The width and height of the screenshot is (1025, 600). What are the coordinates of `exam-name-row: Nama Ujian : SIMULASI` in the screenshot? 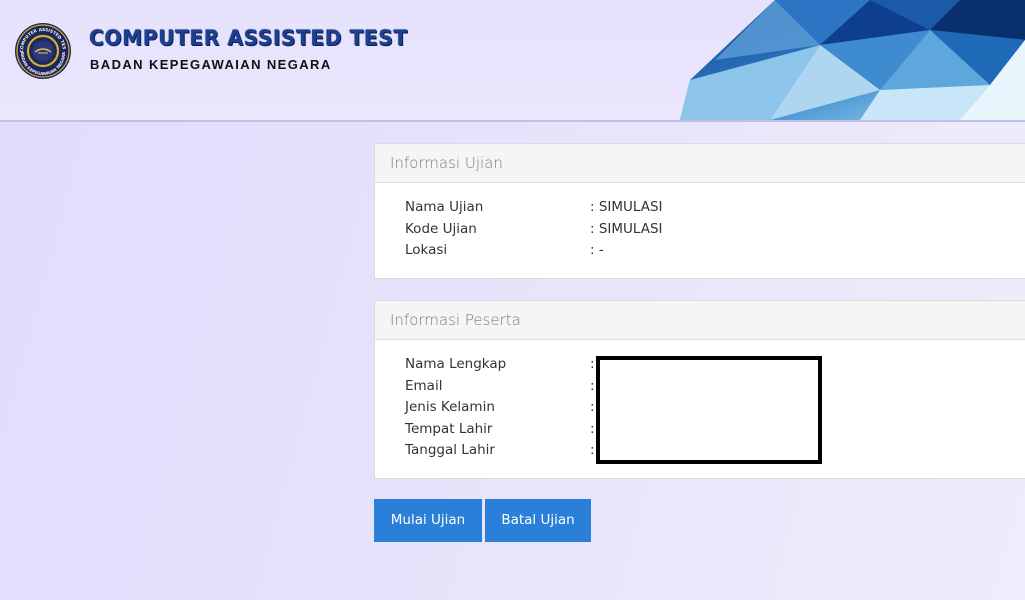 It's located at (715, 210).